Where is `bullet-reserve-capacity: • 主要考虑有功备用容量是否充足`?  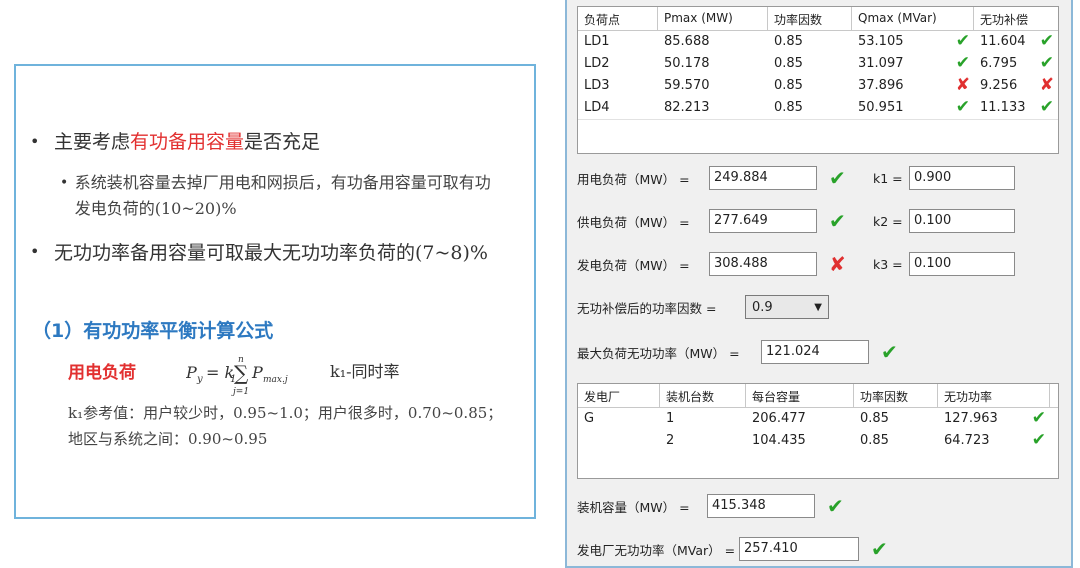 bullet-reserve-capacity: • 主要考虑有功备用容量是否充足 is located at coordinates (175, 142).